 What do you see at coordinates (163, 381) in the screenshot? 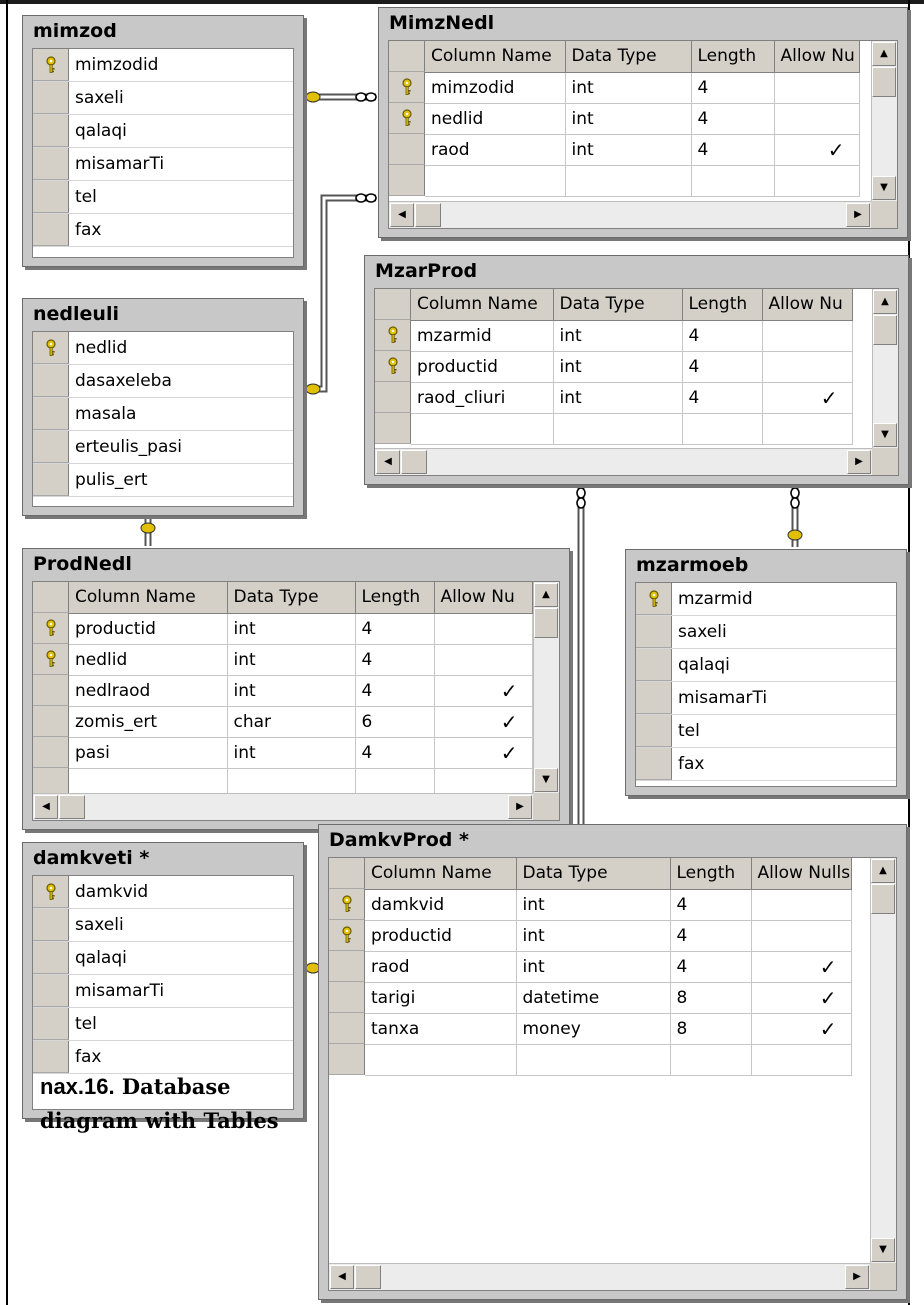
I see `column-row: dasaxeleba` at bounding box center [163, 381].